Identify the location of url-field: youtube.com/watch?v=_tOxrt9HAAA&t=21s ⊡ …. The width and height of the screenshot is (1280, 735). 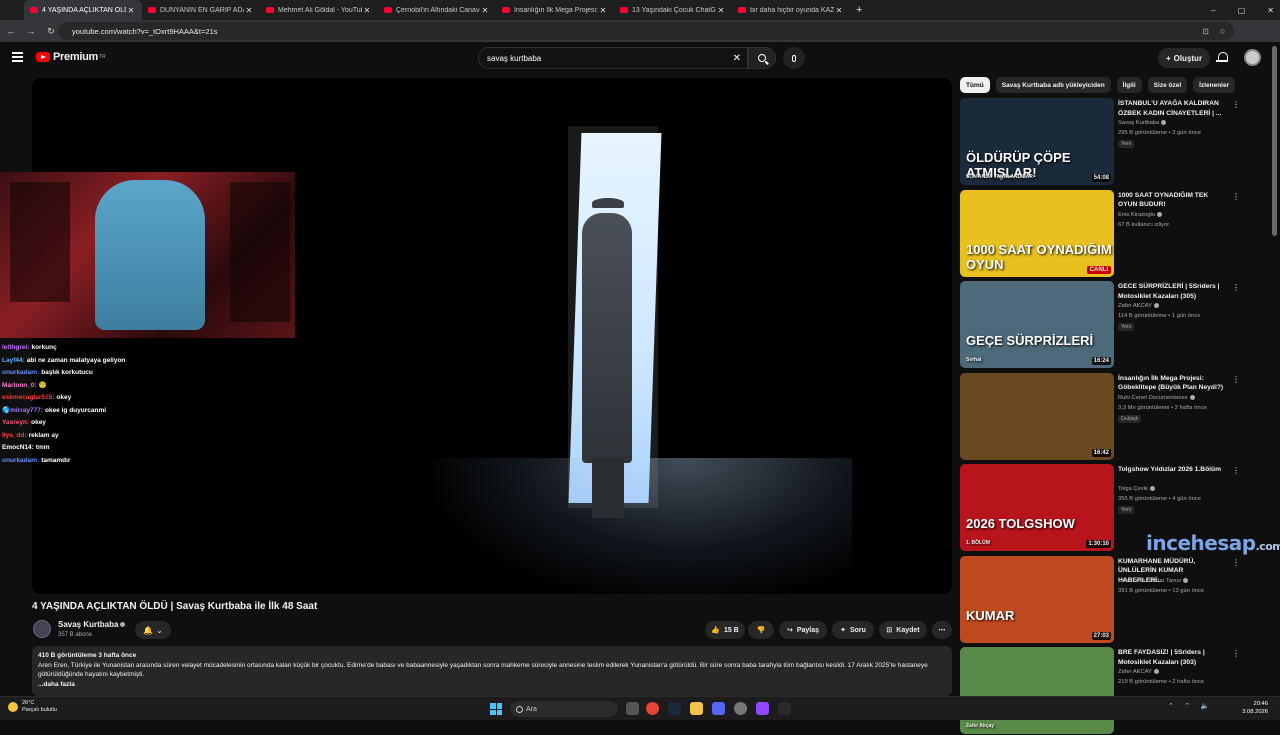
(646, 31).